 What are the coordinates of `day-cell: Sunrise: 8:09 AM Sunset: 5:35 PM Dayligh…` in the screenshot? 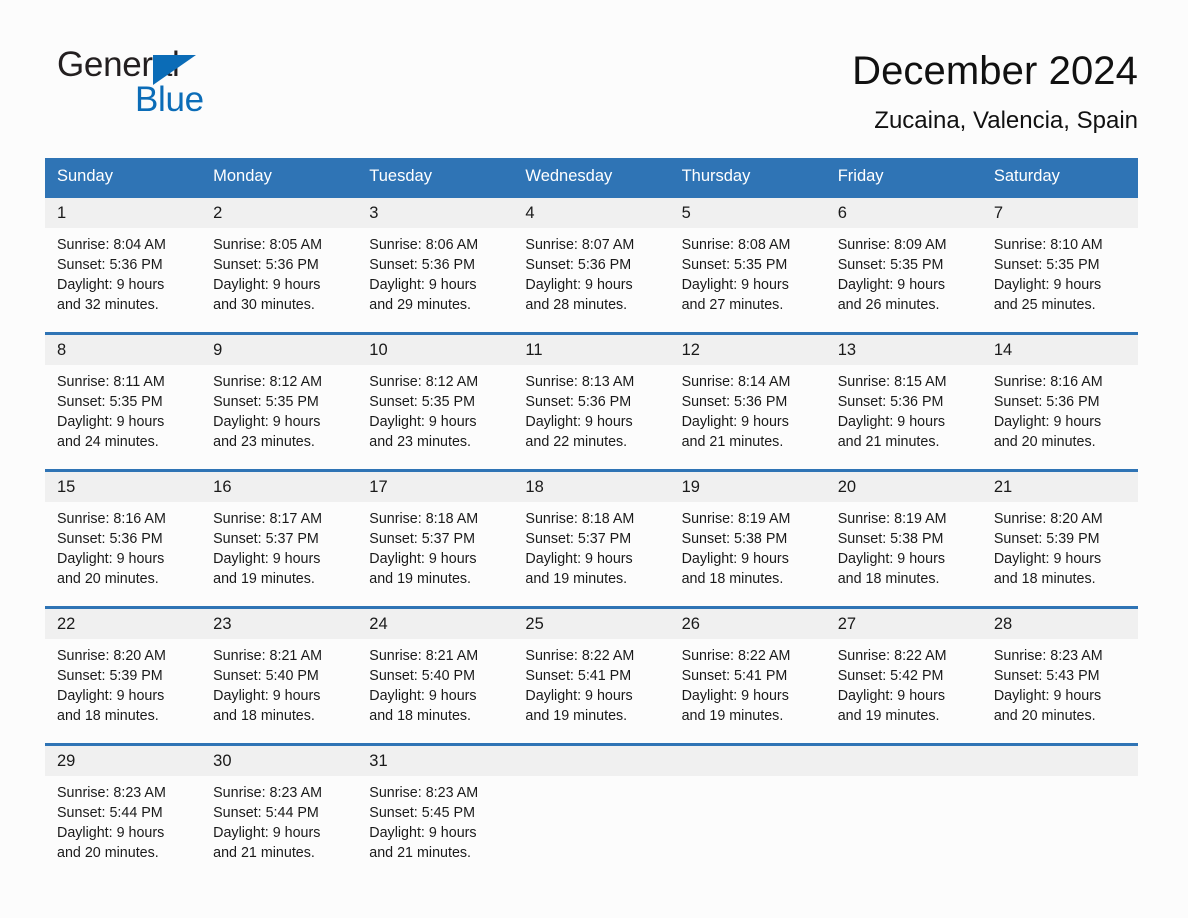 It's located at (904, 280).